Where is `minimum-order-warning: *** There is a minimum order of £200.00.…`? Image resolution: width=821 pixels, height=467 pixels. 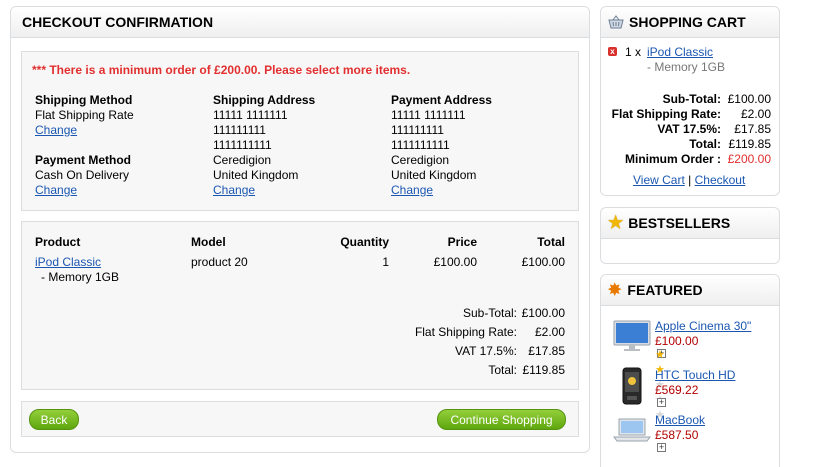 minimum-order-warning: *** There is a minimum order of £200.00.… is located at coordinates (221, 70).